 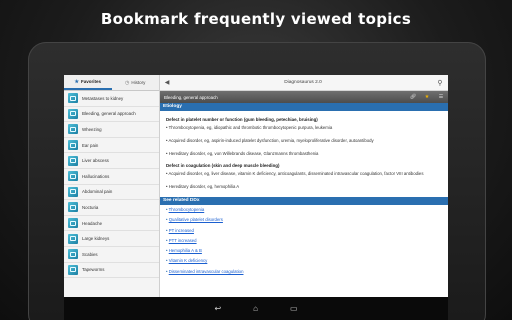 I want to click on related-item: • Thrombocytopenia, so click(x=185, y=209).